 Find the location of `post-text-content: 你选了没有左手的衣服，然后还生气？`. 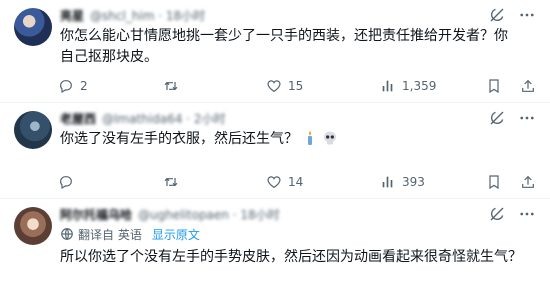

post-text-content: 你选了没有左手的衣服，然后还生气？ is located at coordinates (179, 139).